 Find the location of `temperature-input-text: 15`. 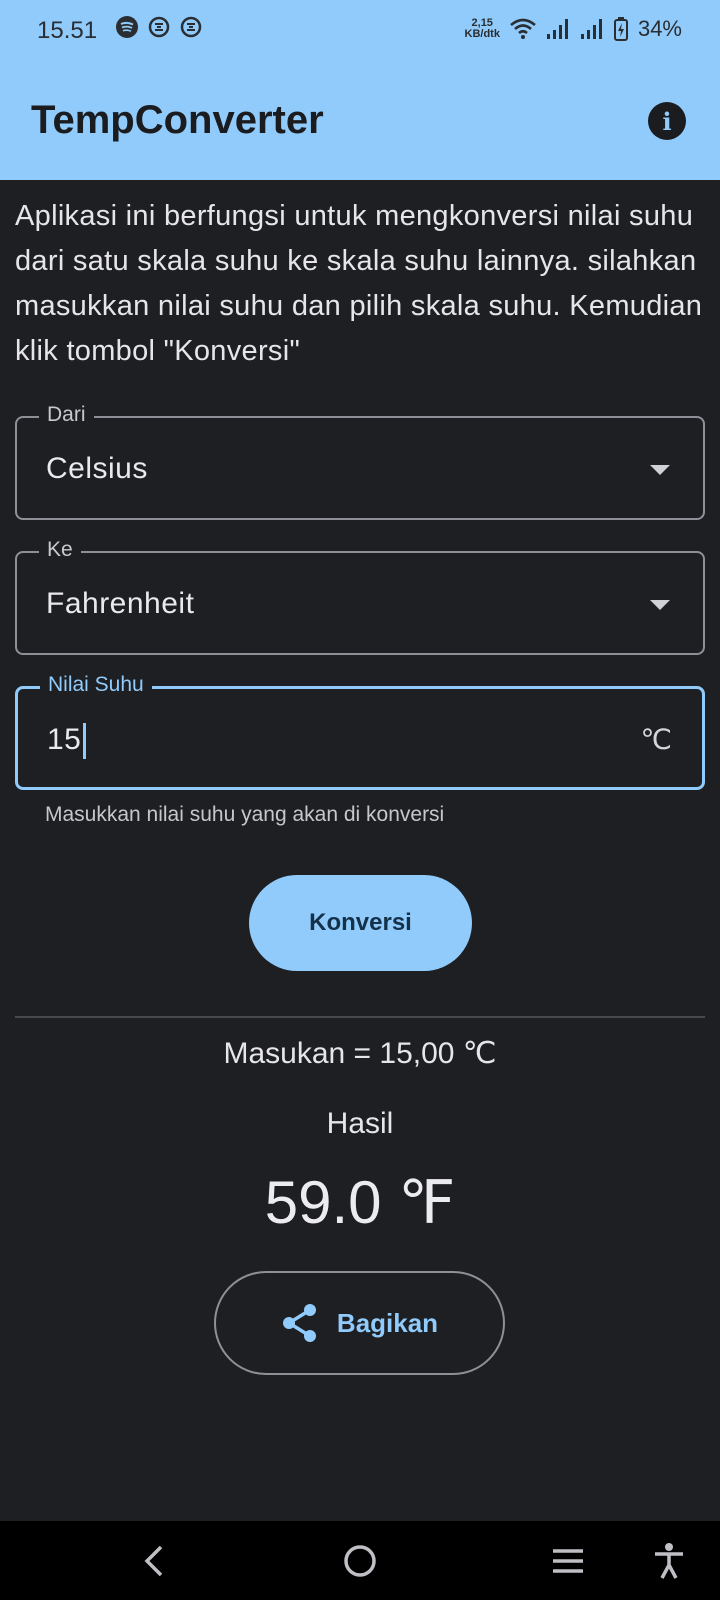

temperature-input-text: 15 is located at coordinates (64, 739).